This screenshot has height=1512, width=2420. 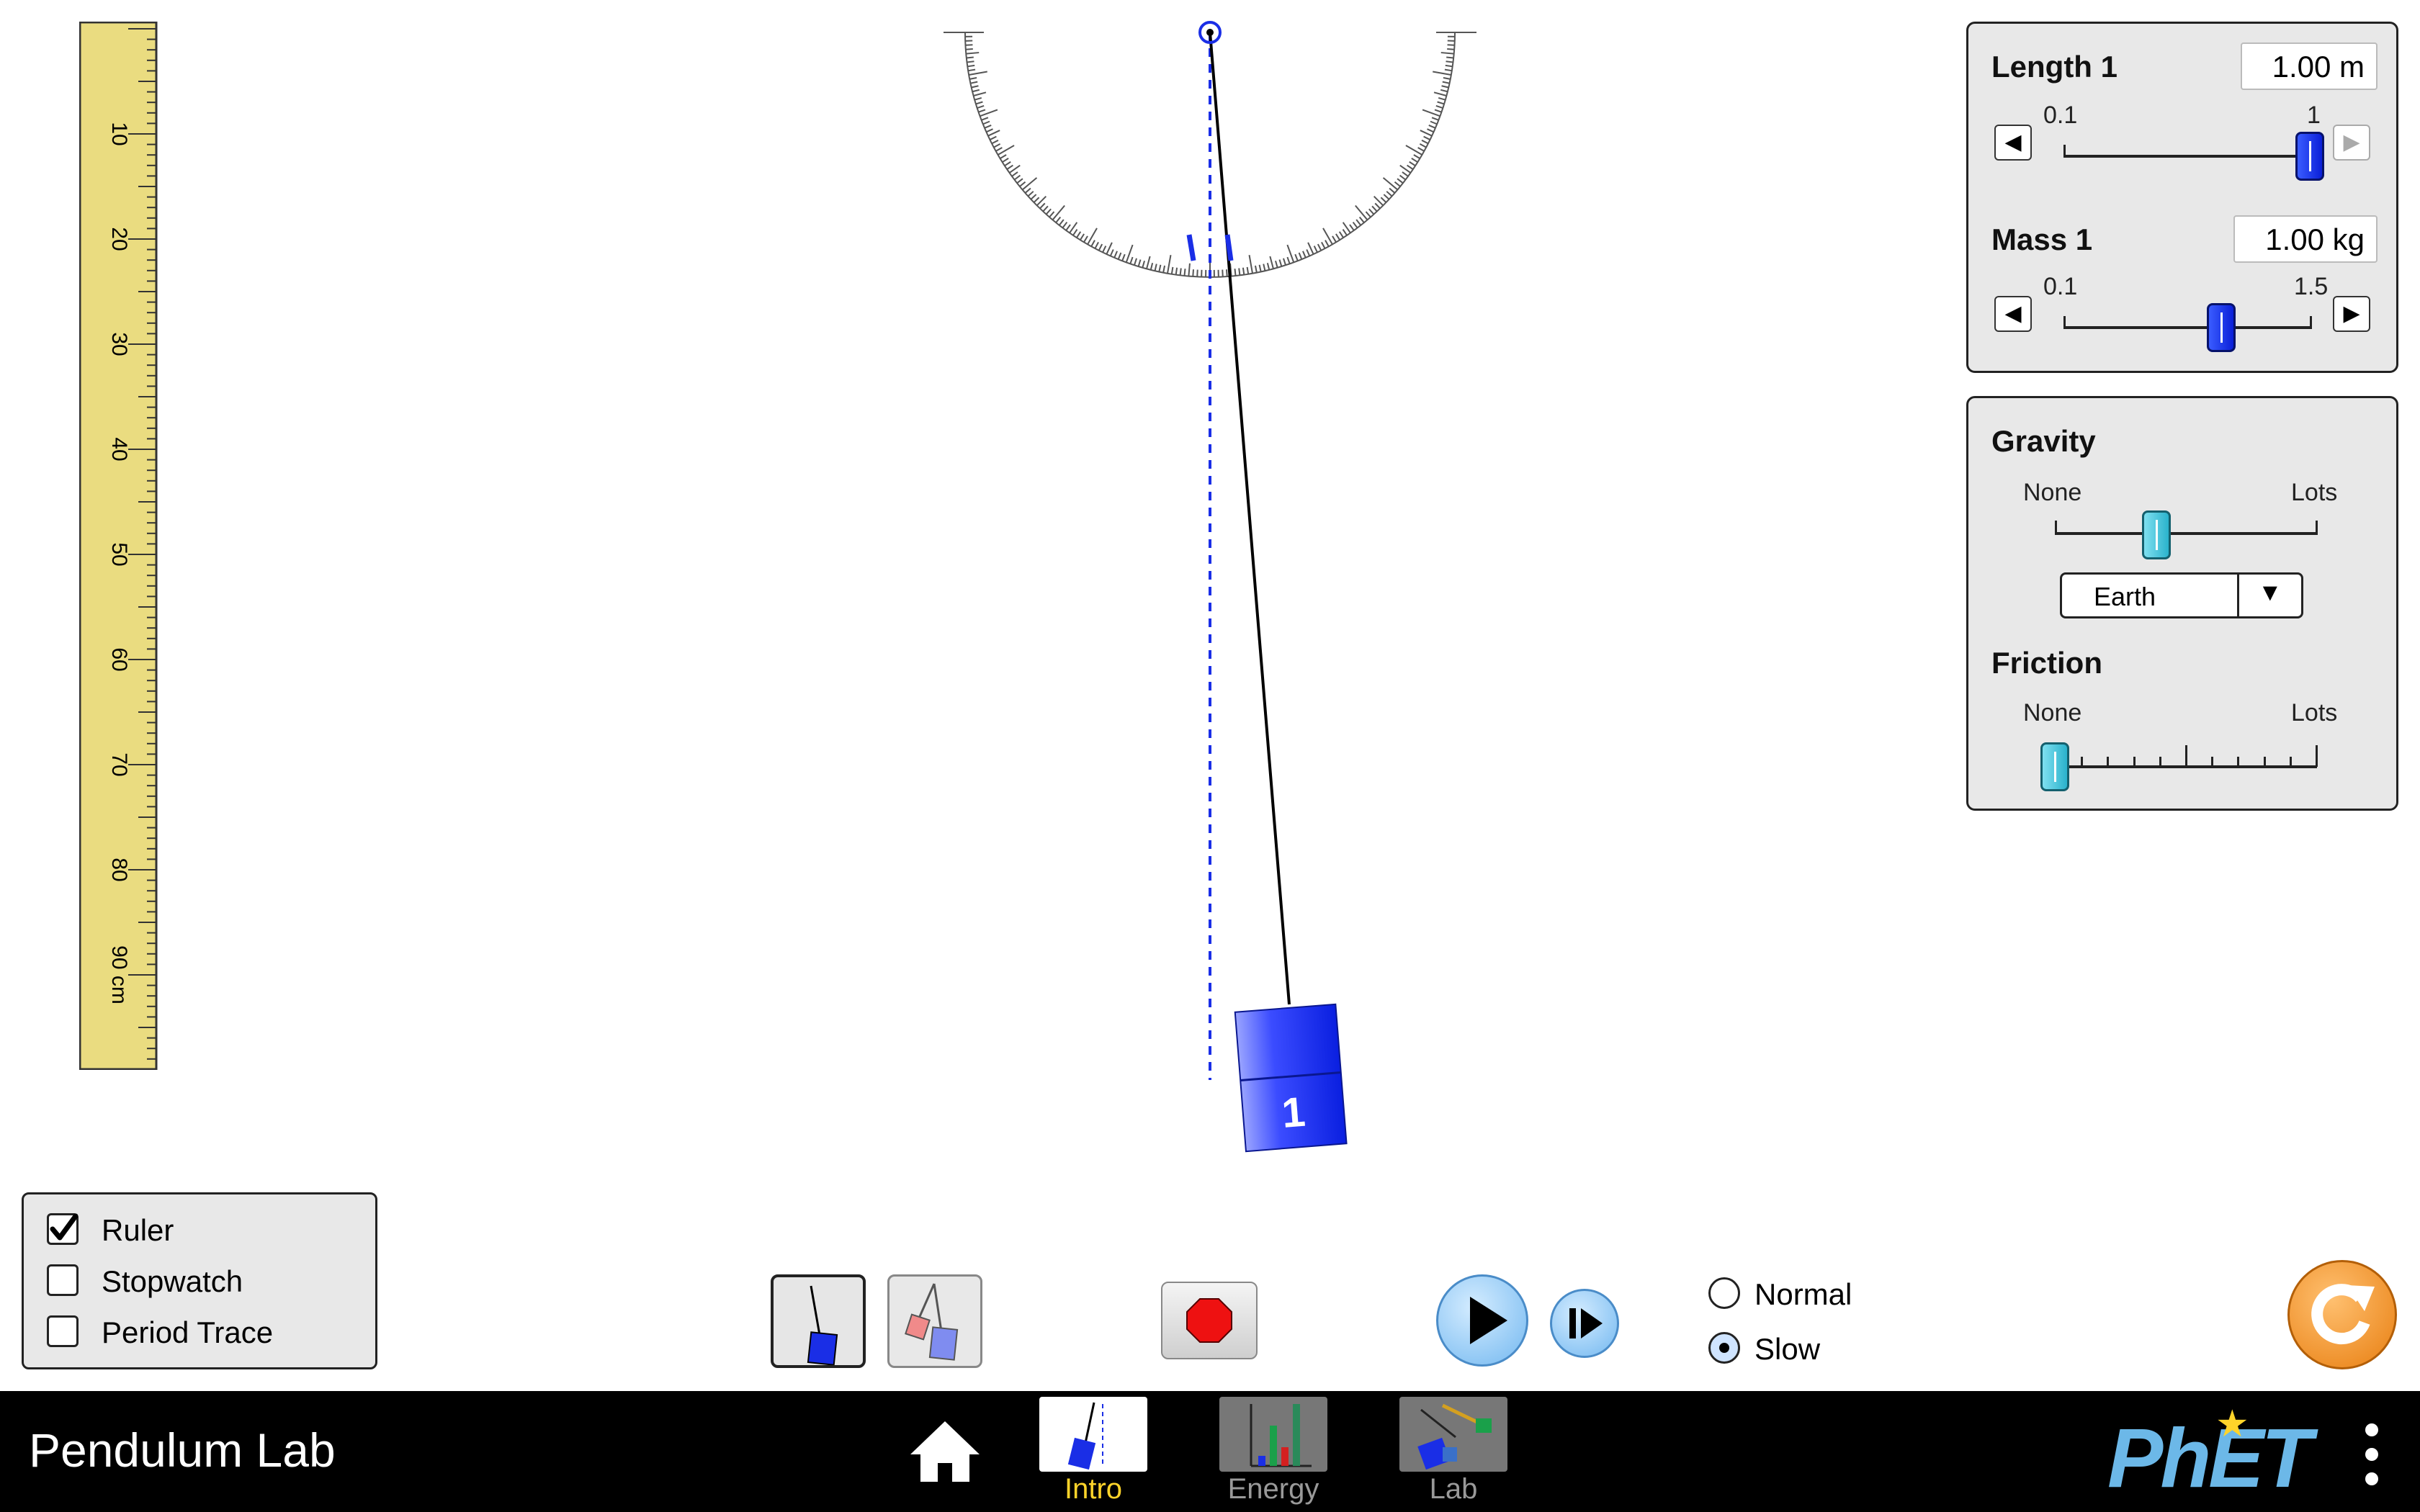 I want to click on ruler-tick-label: 70, so click(x=119, y=764).